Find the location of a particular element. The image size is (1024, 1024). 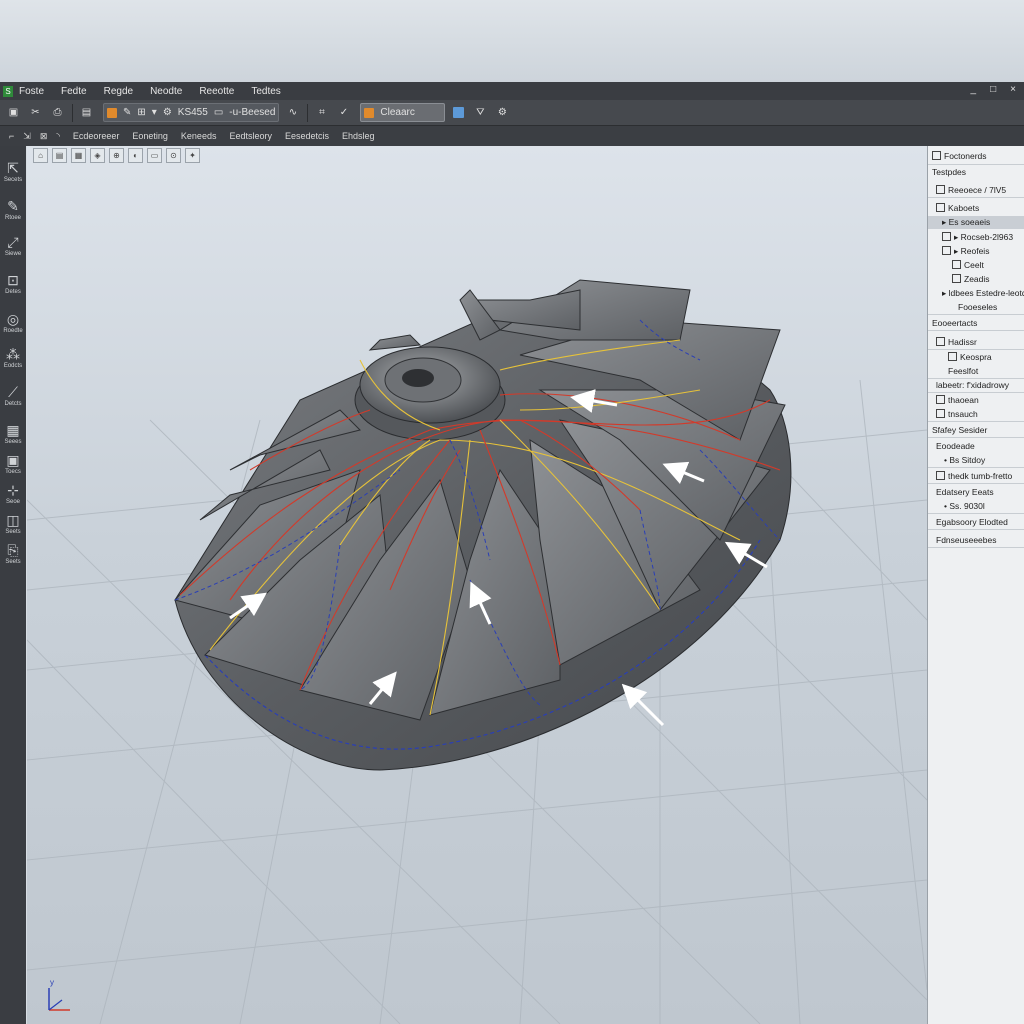

dropdown-arrow-icon: ▾ is located at coordinates (154, 112).